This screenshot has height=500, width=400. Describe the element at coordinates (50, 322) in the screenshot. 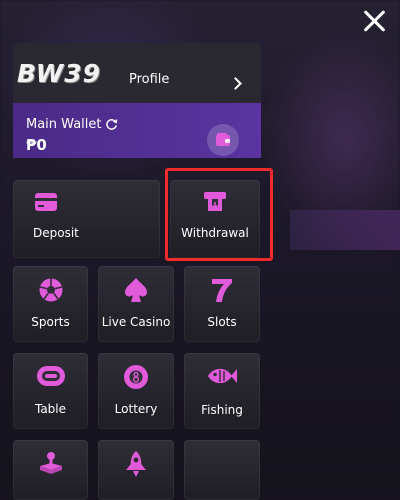

I see `menu-label: Sports` at that location.